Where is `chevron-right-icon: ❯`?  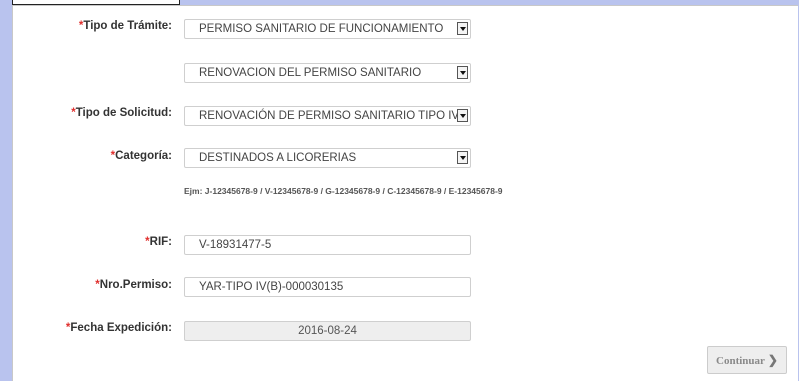
chevron-right-icon: ❯ is located at coordinates (772, 360).